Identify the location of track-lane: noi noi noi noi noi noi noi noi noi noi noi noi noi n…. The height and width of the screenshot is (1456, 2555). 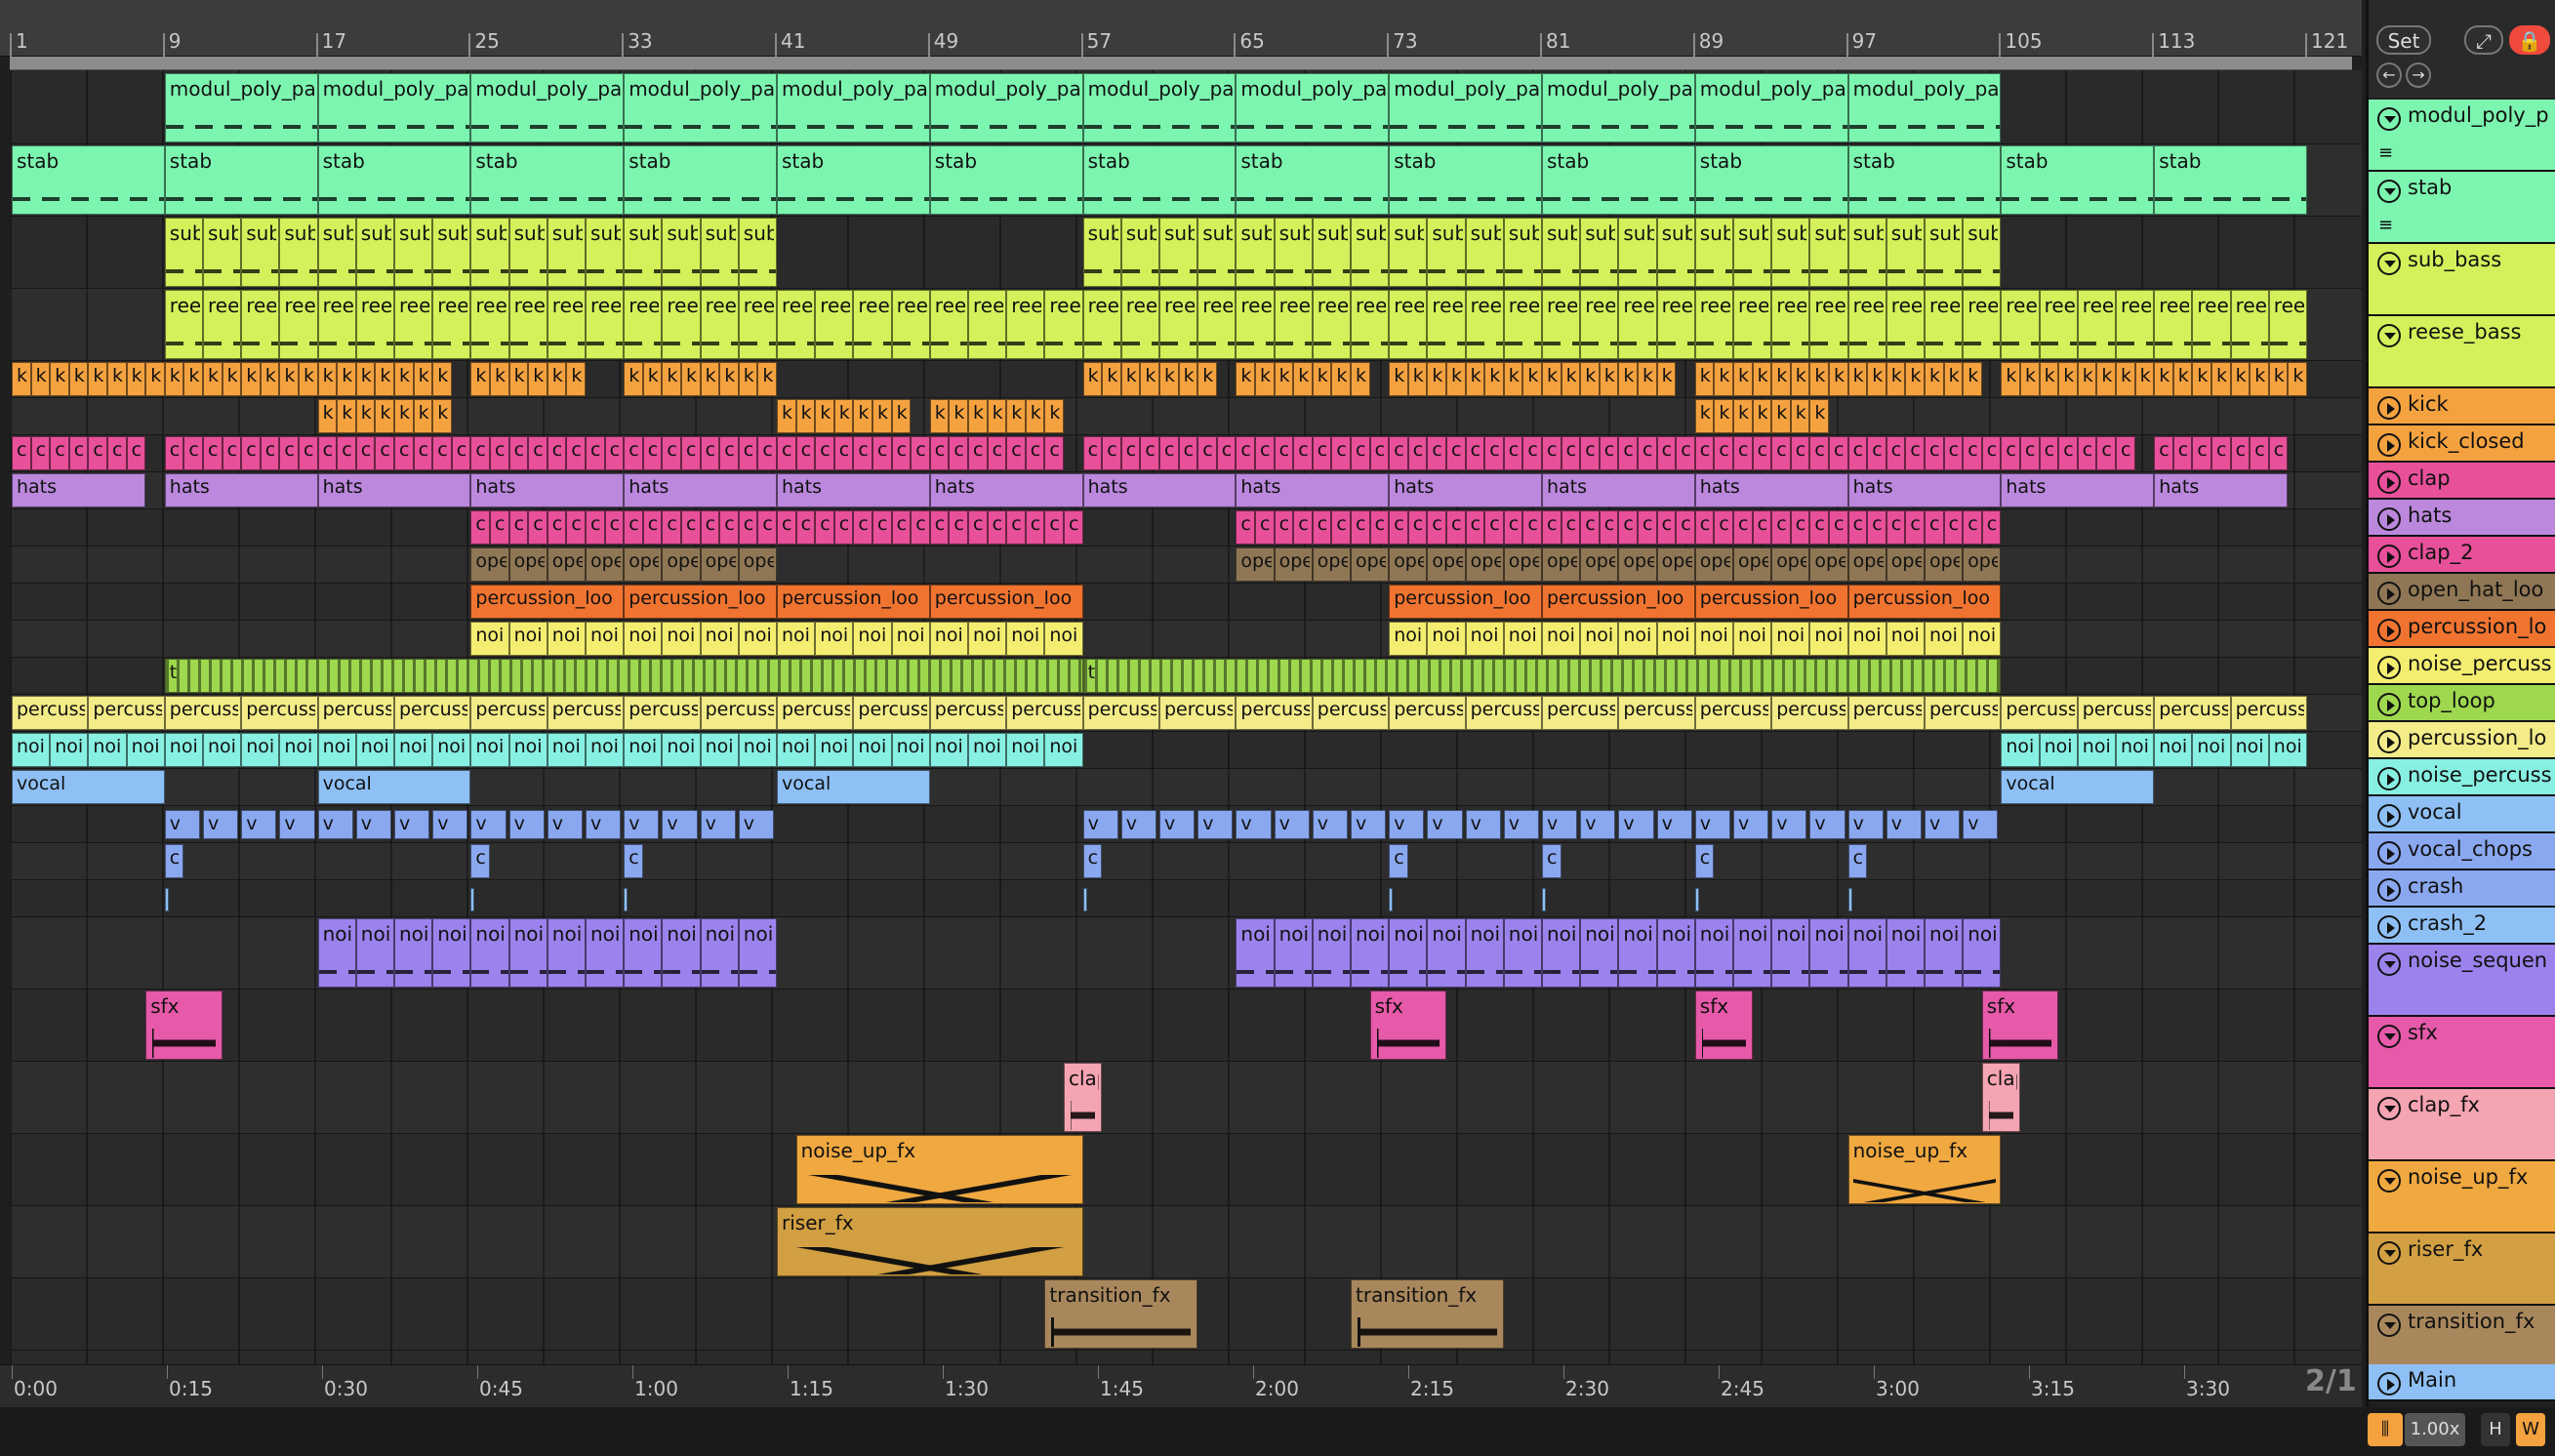
(1186, 953).